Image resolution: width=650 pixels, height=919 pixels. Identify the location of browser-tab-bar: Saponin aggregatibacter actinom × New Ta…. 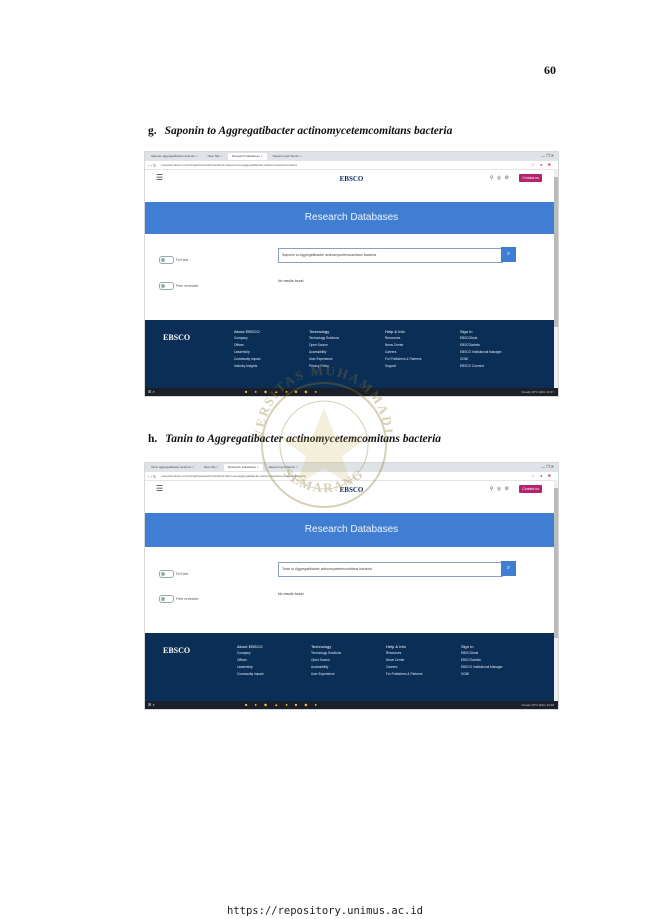
(351, 156).